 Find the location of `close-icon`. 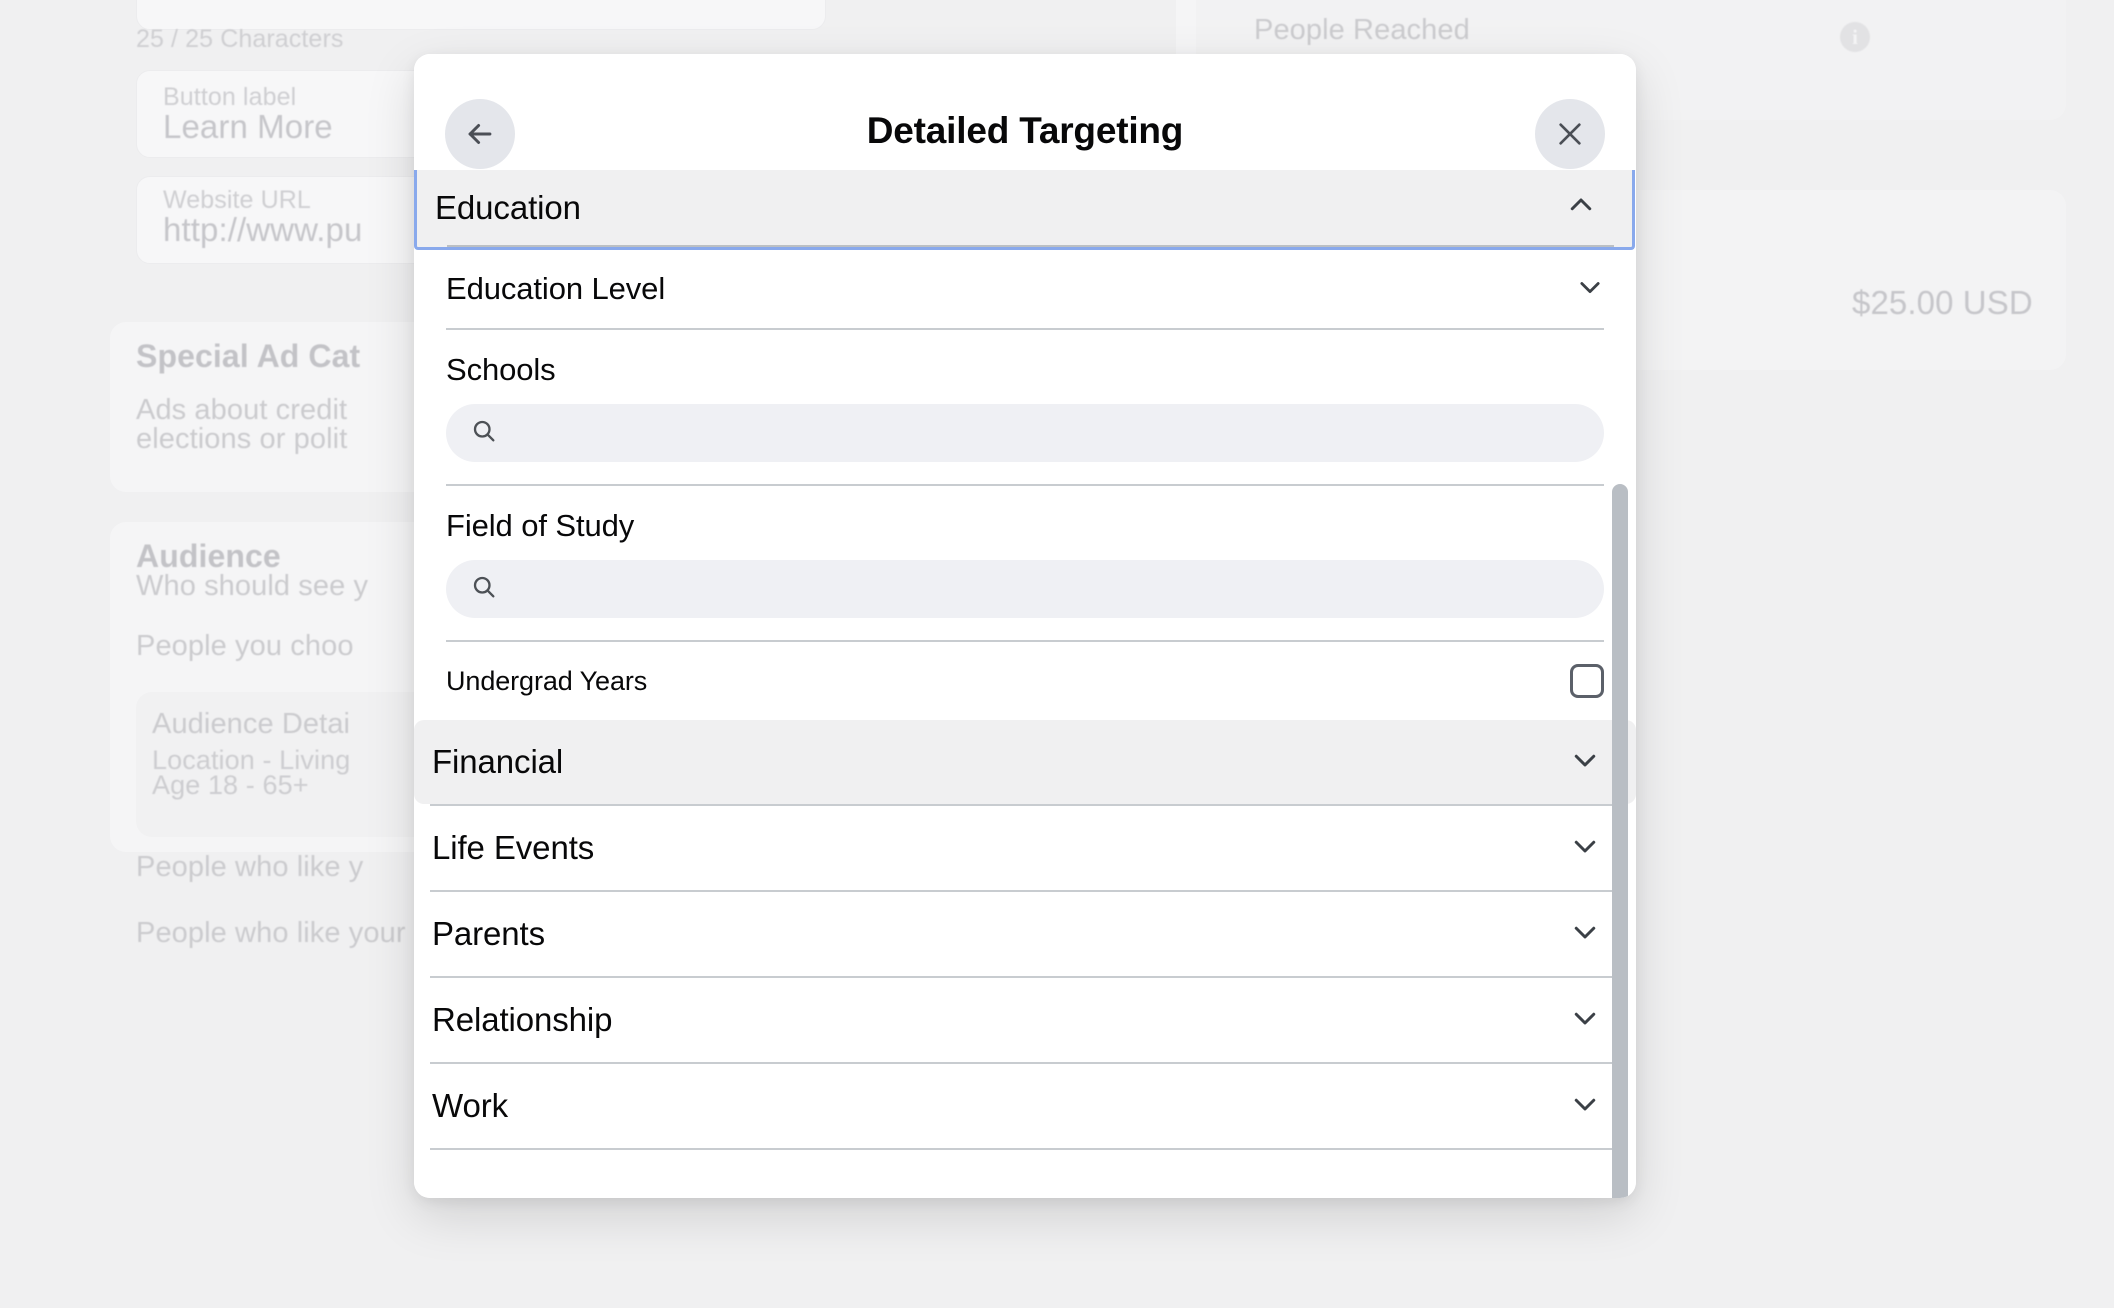

close-icon is located at coordinates (1570, 134).